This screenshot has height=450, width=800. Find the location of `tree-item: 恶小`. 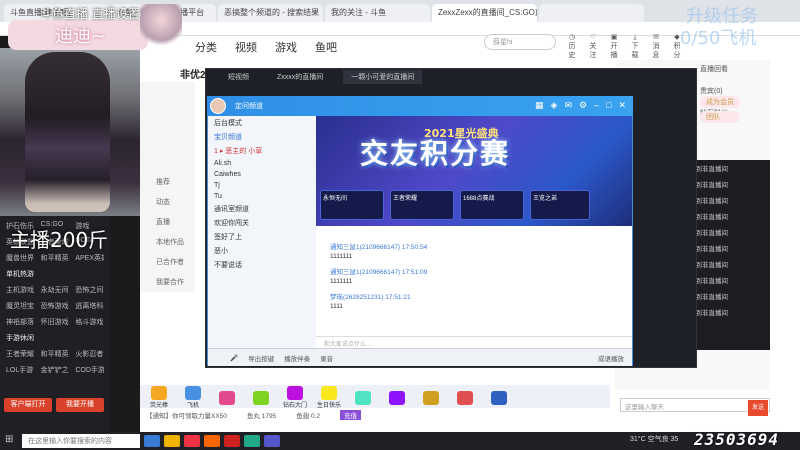

tree-item: 恶小 is located at coordinates (262, 251).